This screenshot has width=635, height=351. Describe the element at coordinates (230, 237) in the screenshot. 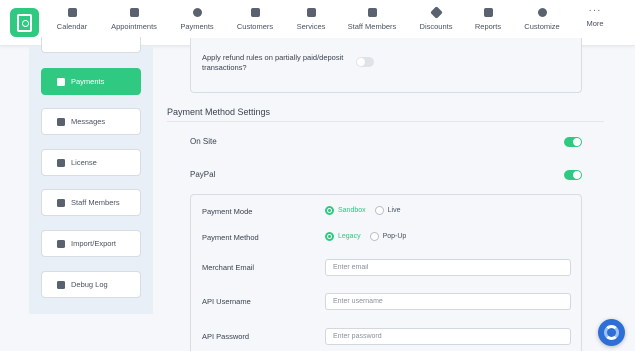

I see `payment-method-label: Payment Method` at that location.